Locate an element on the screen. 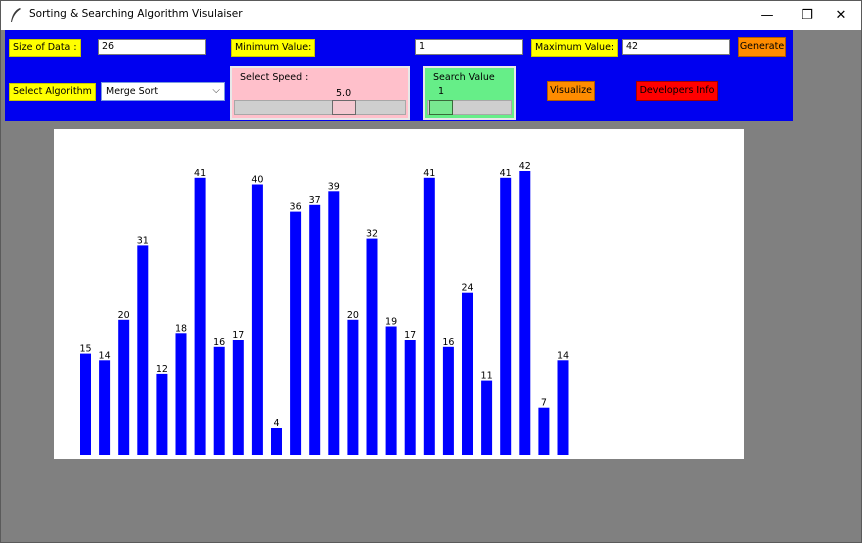 Image resolution: width=862 pixels, height=543 pixels. minimize-button: — is located at coordinates (767, 15).